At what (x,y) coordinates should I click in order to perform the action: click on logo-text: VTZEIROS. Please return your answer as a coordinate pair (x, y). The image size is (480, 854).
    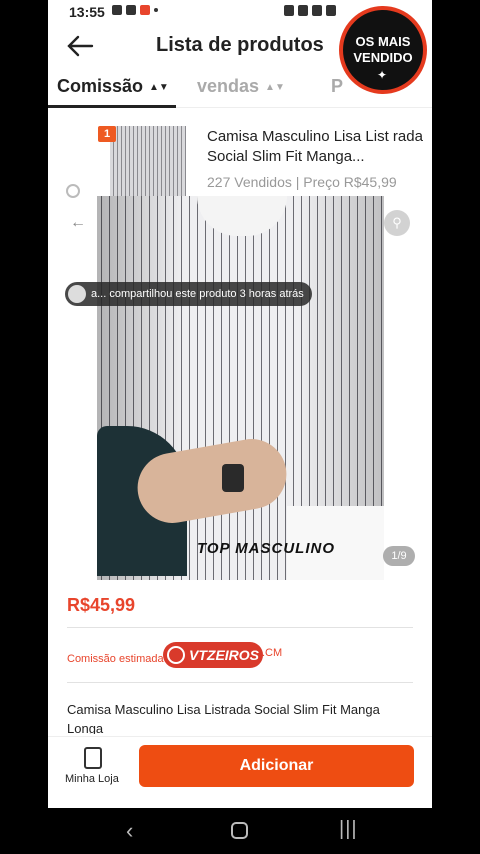
    Looking at the image, I should click on (224, 655).